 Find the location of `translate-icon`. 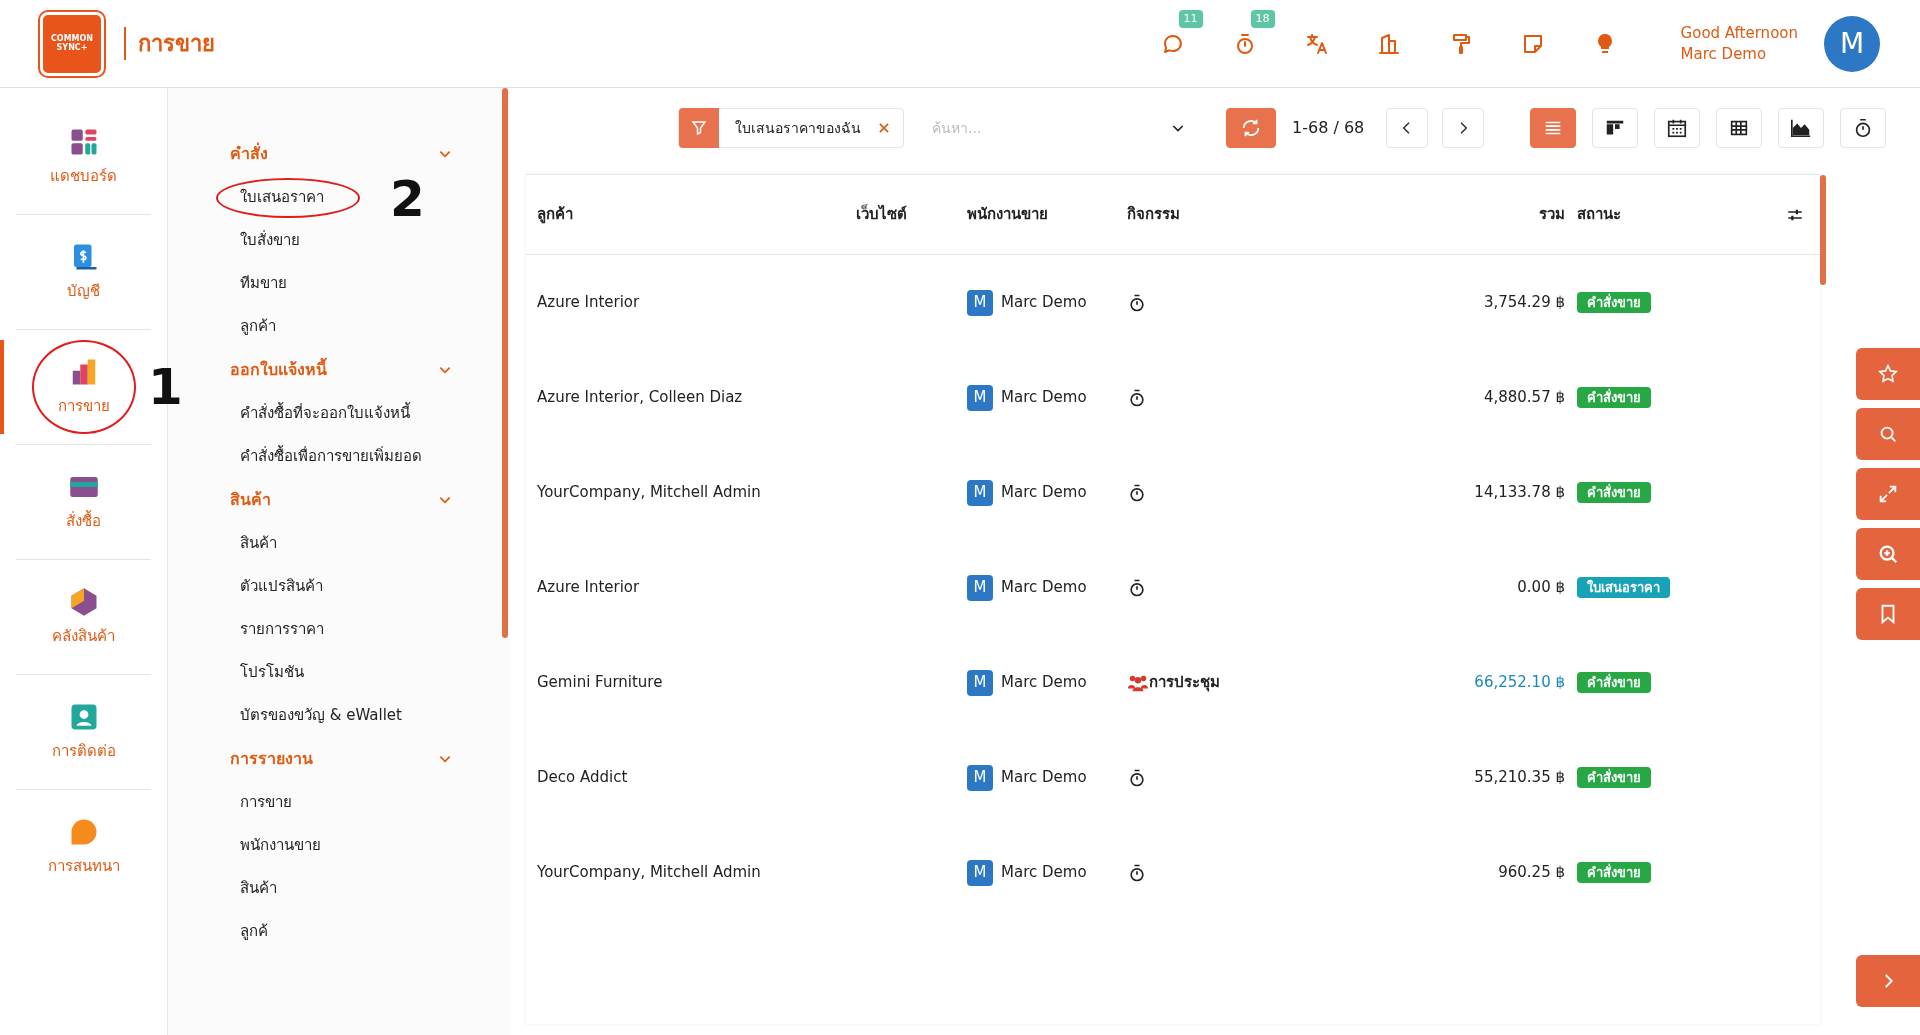

translate-icon is located at coordinates (1316, 43).